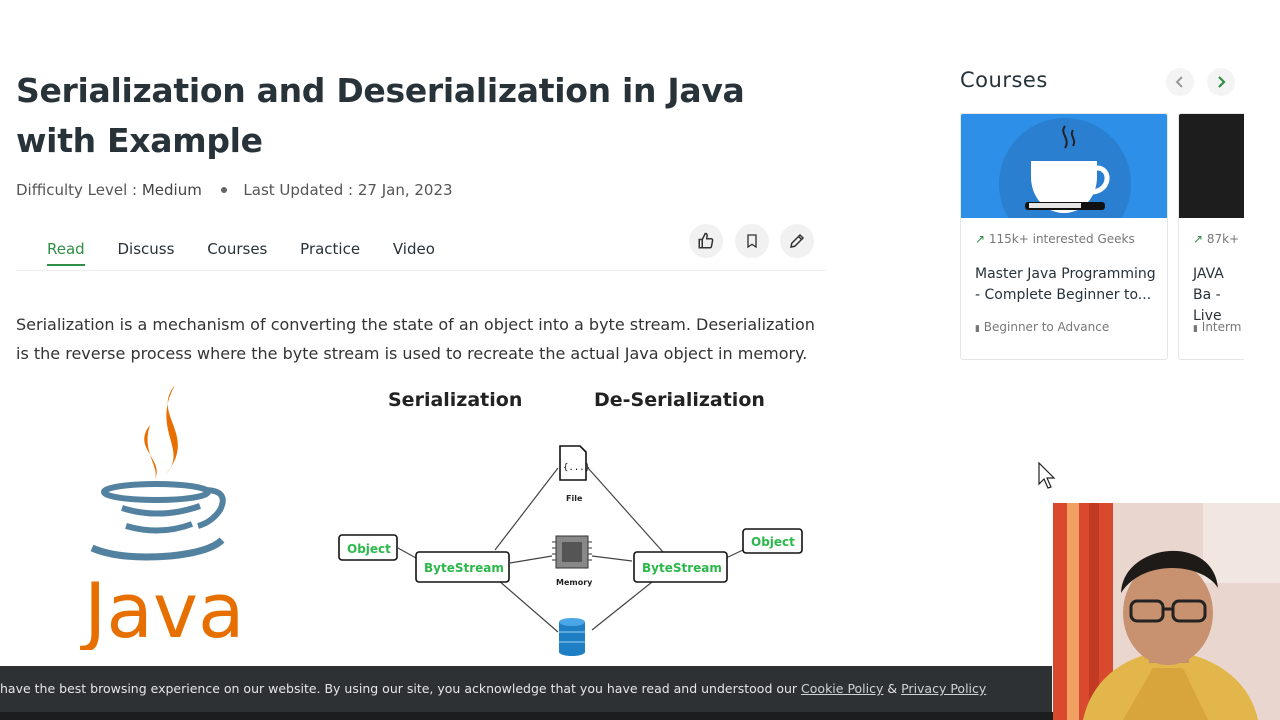 Image resolution: width=1280 pixels, height=720 pixels. What do you see at coordinates (574, 582) in the screenshot?
I see `memory-label: Memory` at bounding box center [574, 582].